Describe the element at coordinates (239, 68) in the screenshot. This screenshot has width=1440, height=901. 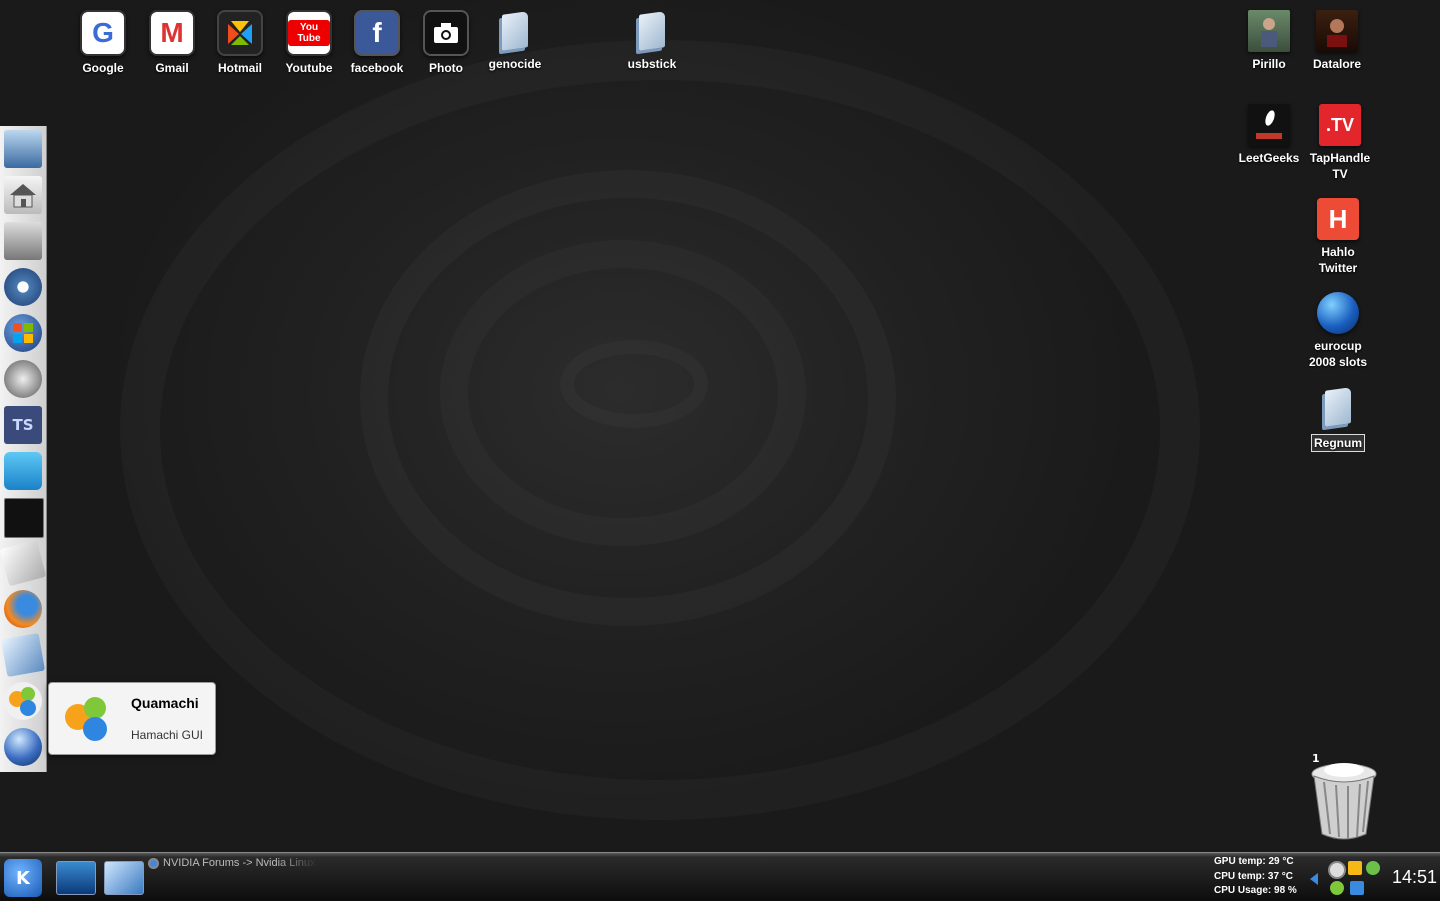
I see `desktop-icon-label: Hotmail` at that location.